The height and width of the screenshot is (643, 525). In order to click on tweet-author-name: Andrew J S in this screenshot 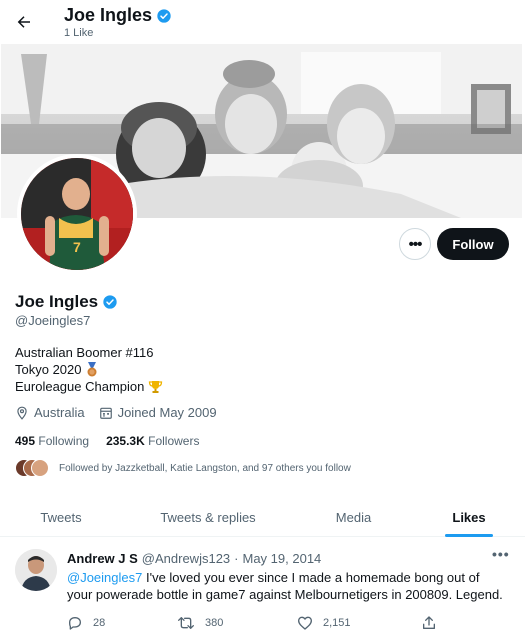, I will do `click(102, 558)`.